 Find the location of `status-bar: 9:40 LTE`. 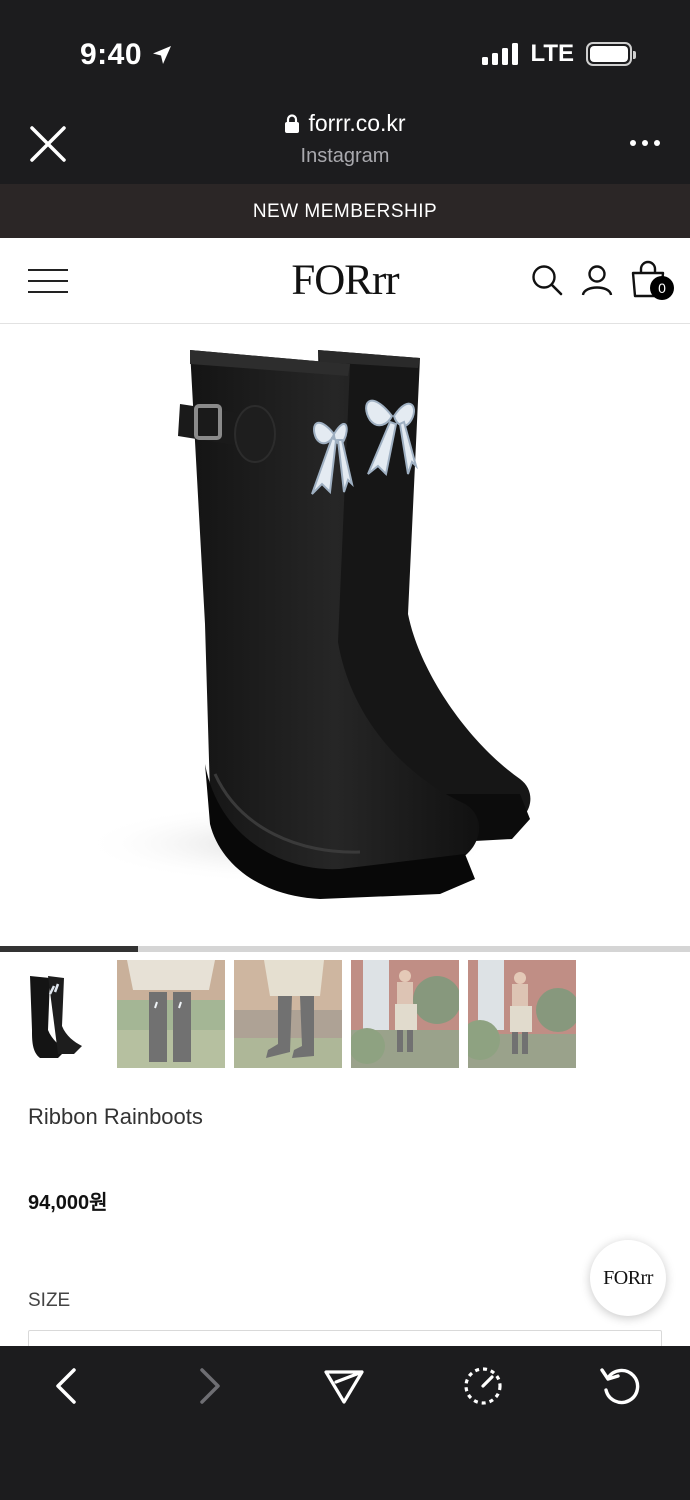

status-bar: 9:40 LTE is located at coordinates (345, 50).